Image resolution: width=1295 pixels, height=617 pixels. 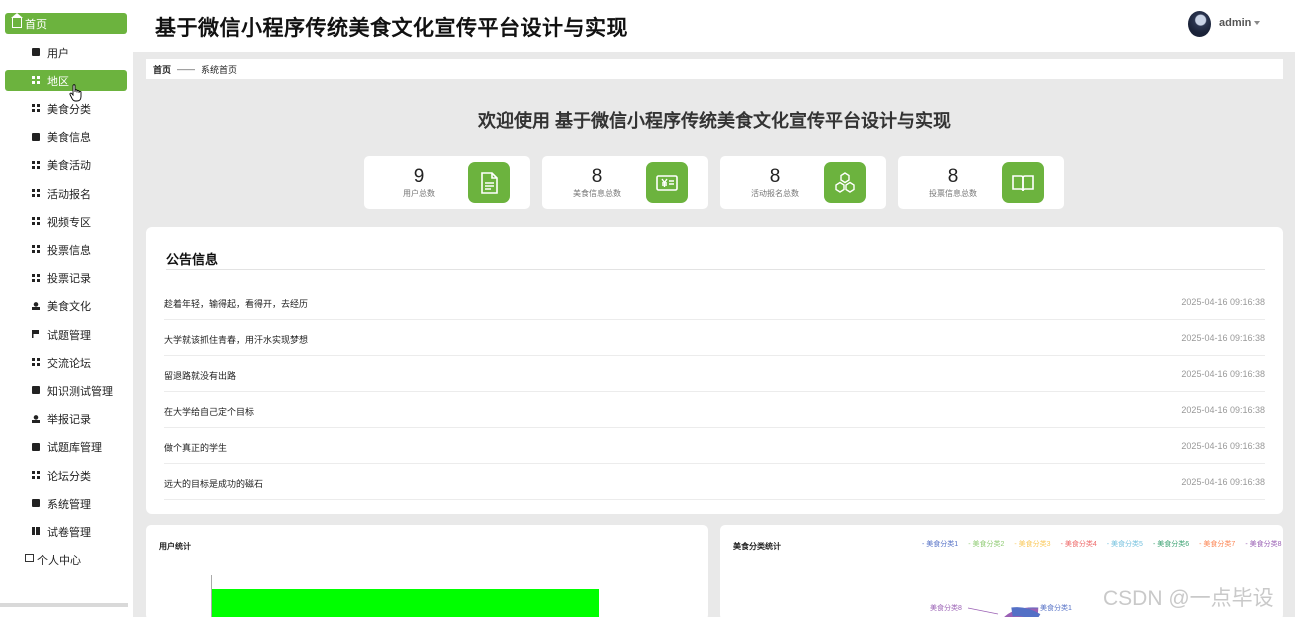 What do you see at coordinates (757, 546) in the screenshot?
I see `panel-title: 美食分类统计` at bounding box center [757, 546].